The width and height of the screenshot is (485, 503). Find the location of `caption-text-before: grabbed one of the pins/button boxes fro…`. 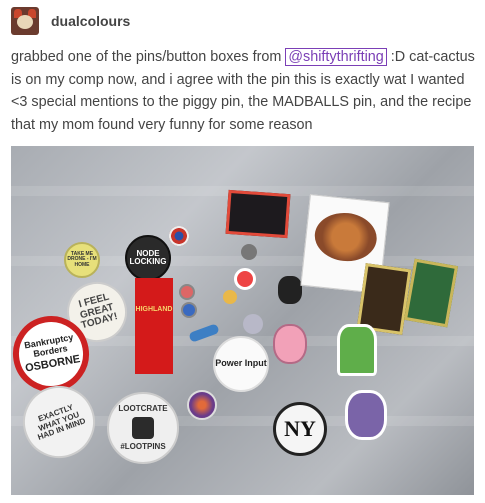

caption-text-before: grabbed one of the pins/button boxes fro… is located at coordinates (148, 57).